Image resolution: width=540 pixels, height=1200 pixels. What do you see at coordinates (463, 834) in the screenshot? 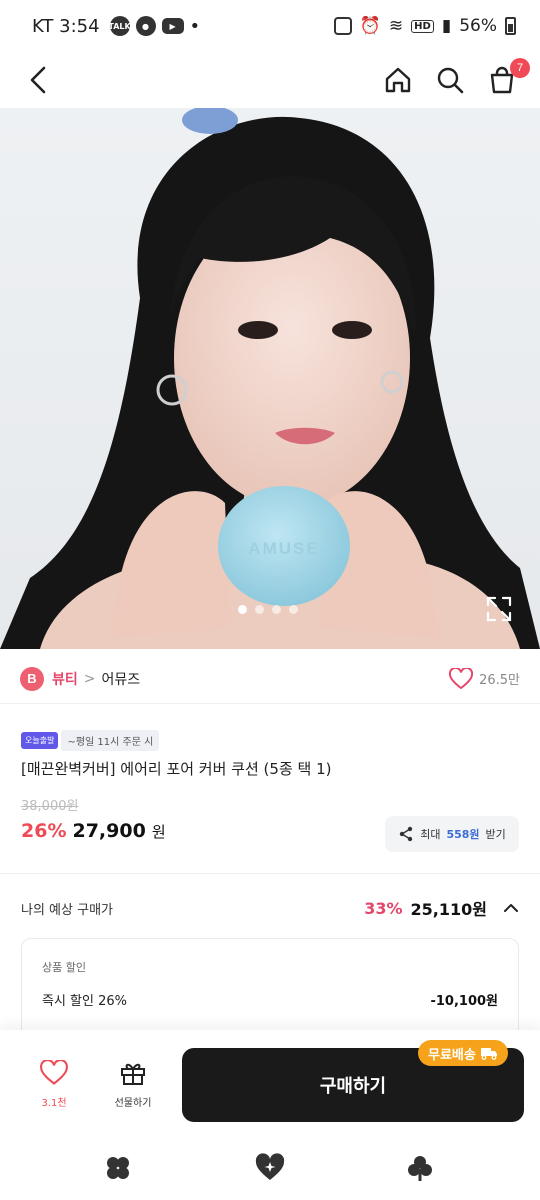
I see `share-amount: 558원` at bounding box center [463, 834].